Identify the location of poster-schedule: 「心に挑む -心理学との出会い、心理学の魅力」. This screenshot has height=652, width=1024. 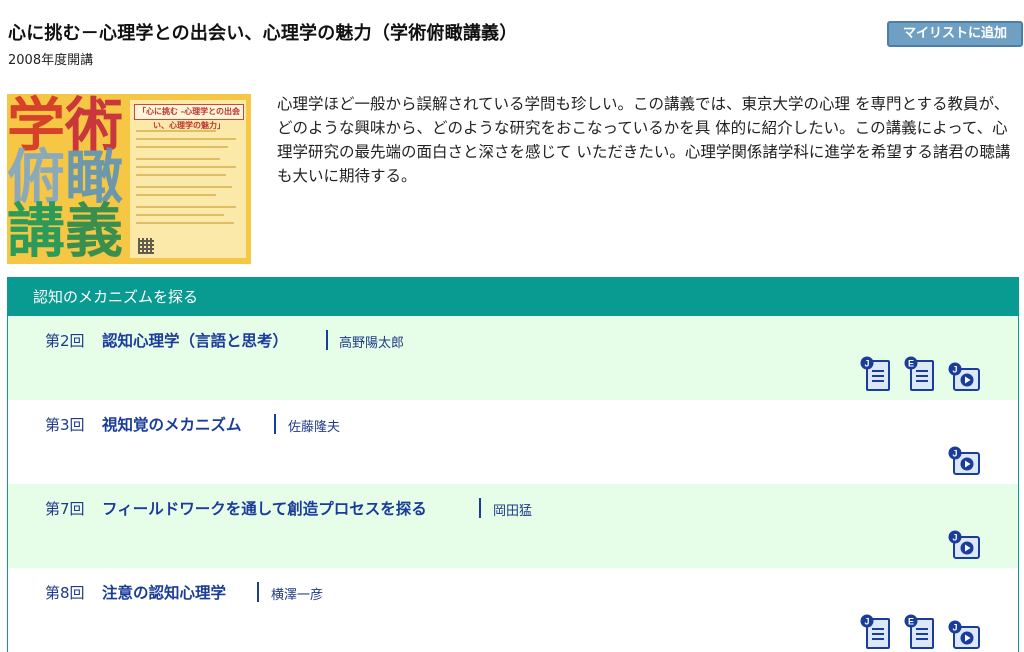
(188, 179).